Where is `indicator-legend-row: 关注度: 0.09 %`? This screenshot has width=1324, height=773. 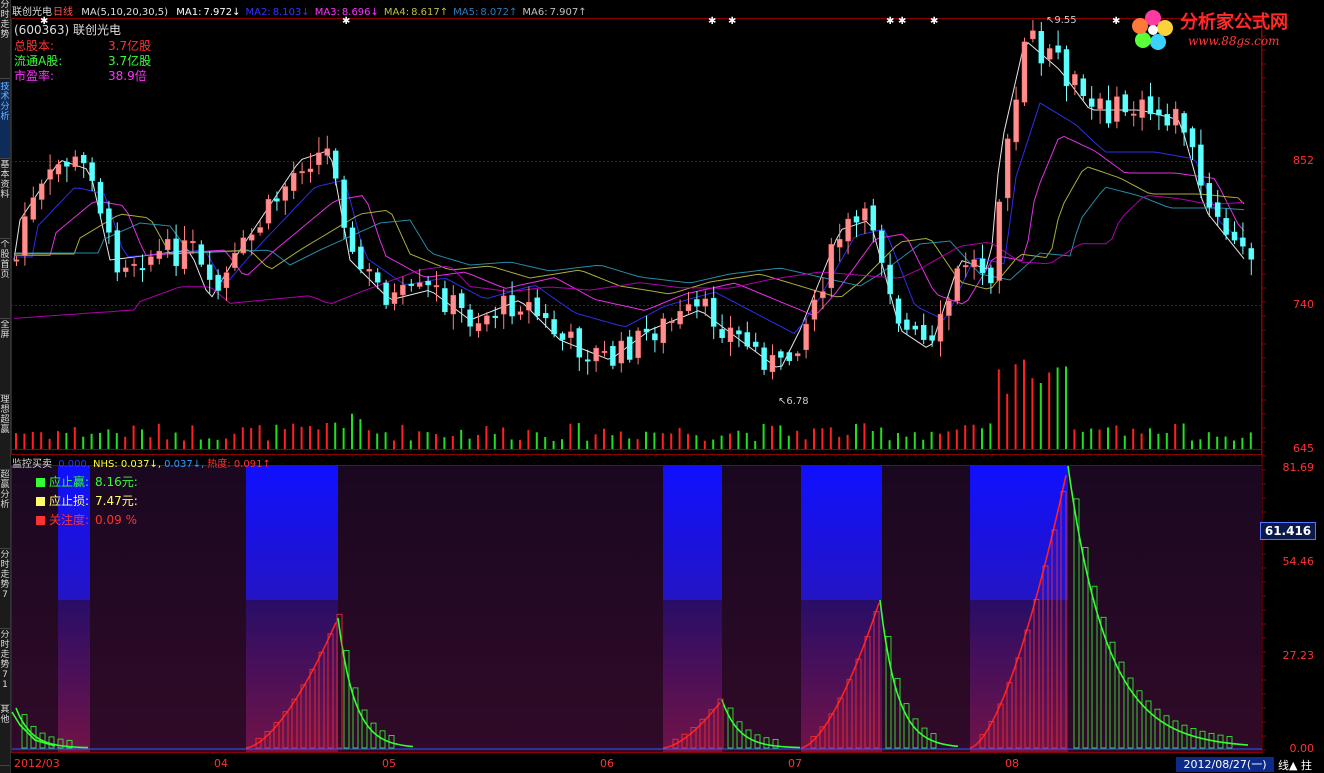
indicator-legend-row: 关注度: 0.09 % is located at coordinates (86, 519).